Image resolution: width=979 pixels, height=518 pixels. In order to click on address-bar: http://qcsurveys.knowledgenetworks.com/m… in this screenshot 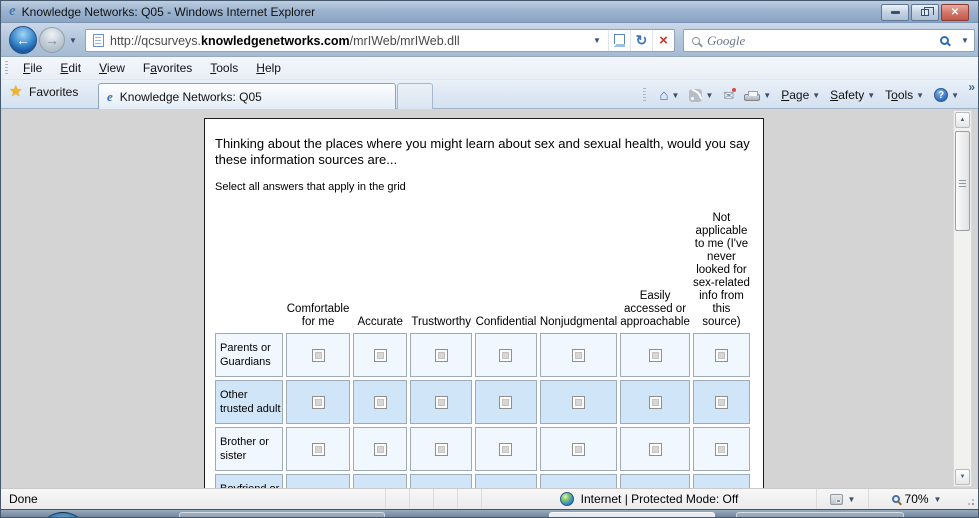, I will do `click(380, 40)`.